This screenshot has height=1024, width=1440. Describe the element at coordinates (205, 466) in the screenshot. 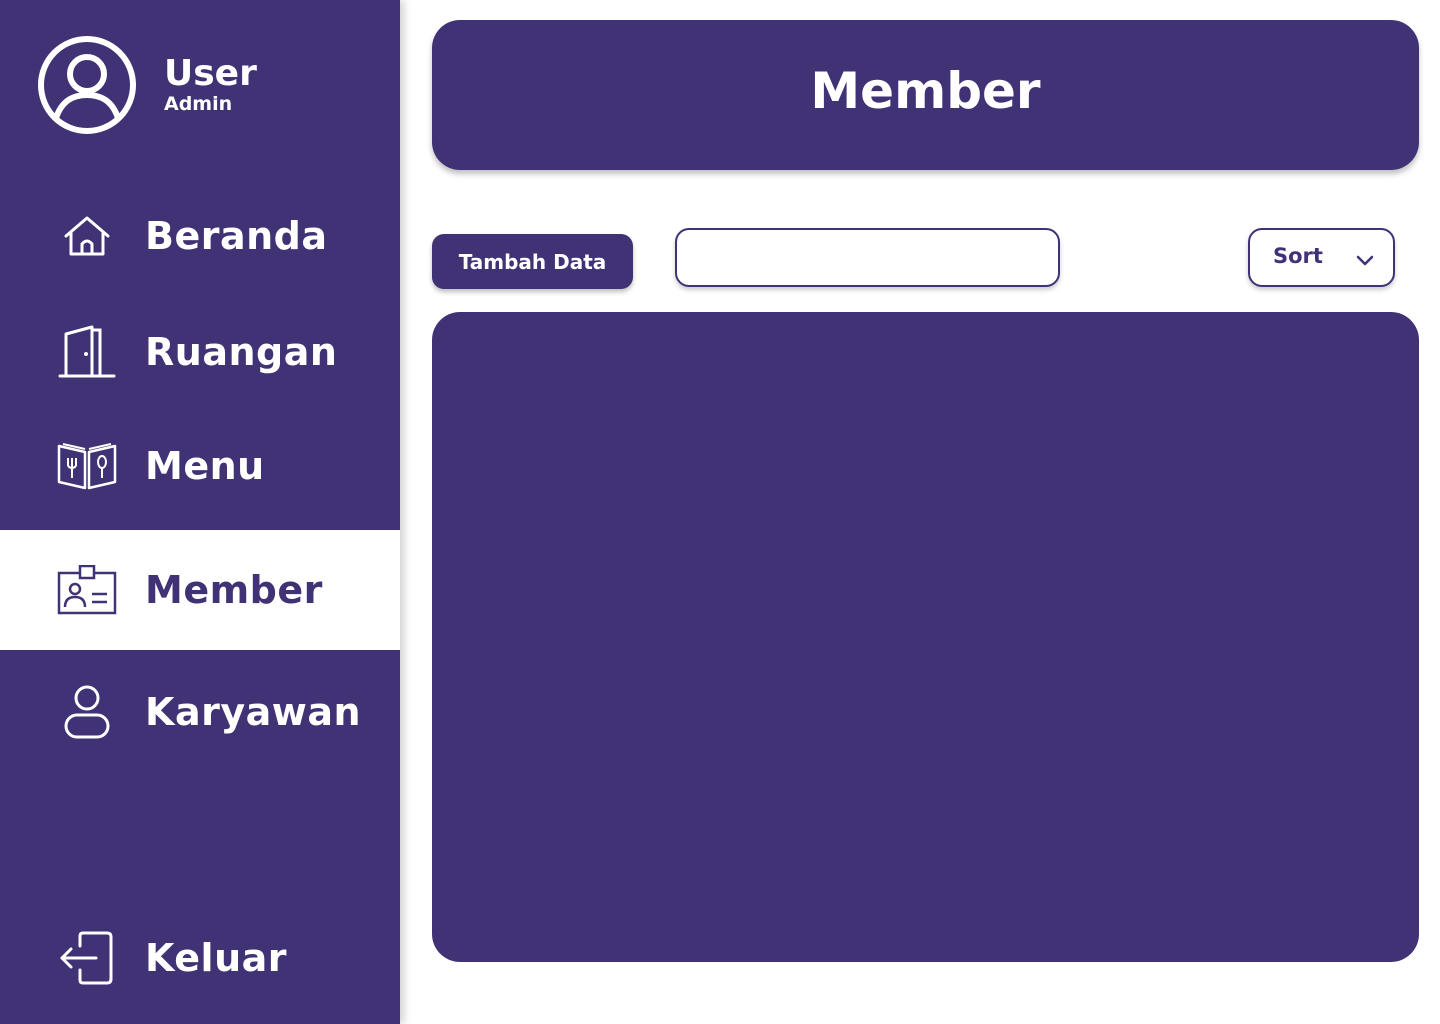

I see `sidebar-item-label: Menu` at that location.